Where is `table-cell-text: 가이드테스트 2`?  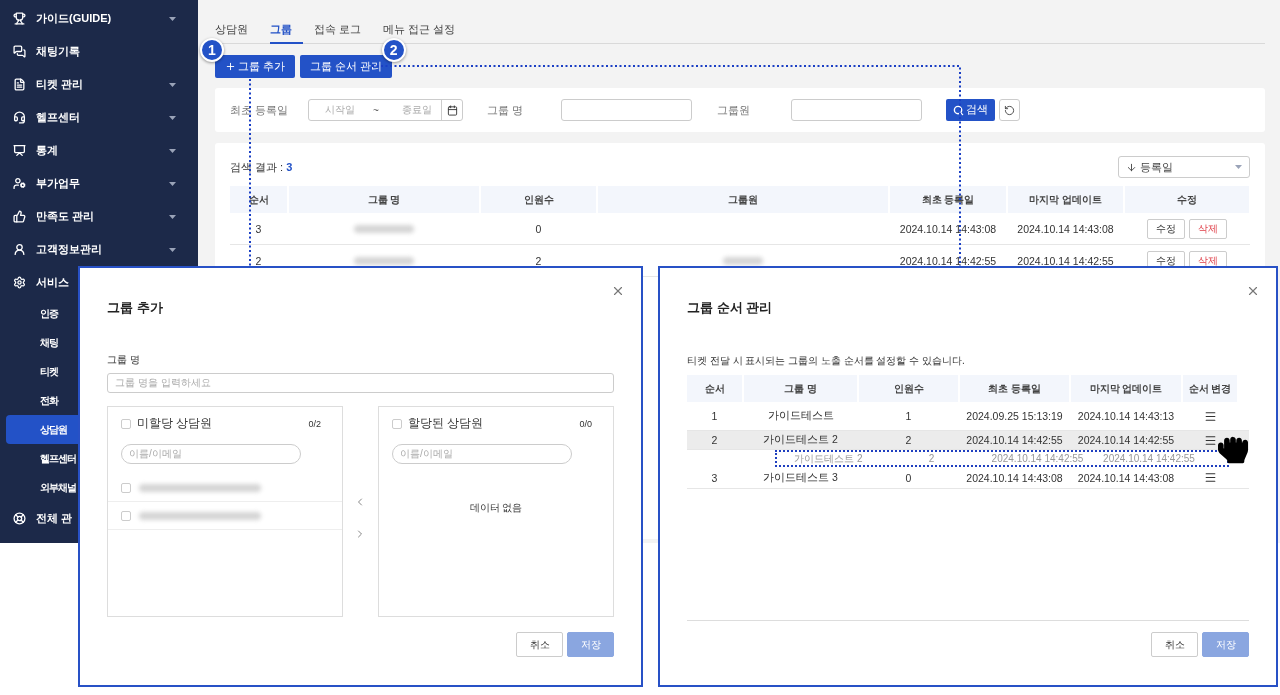
table-cell-text: 가이드테스트 2 is located at coordinates (800, 439).